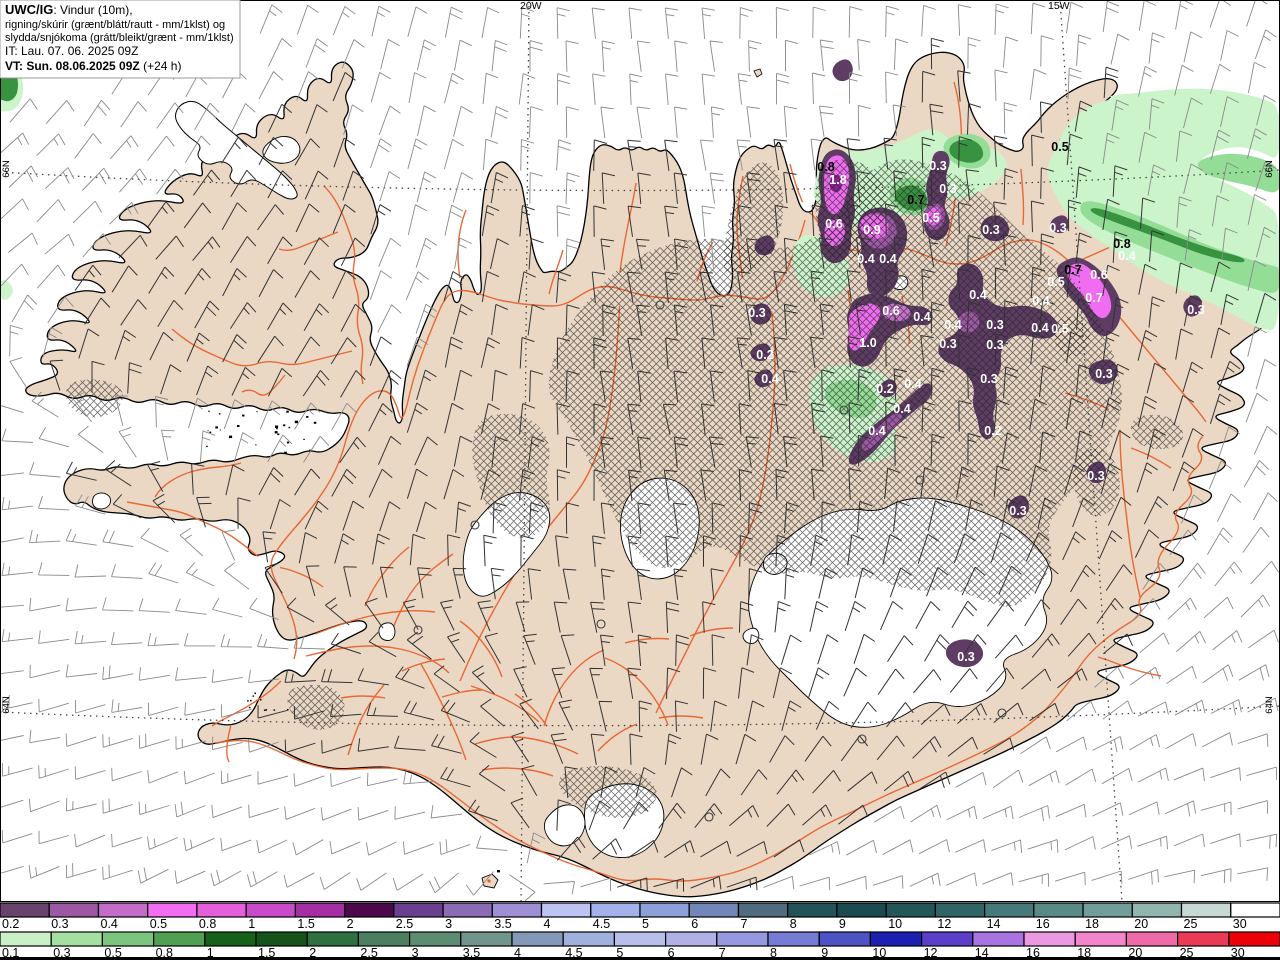 The width and height of the screenshot is (1280, 960). I want to click on svg-text: 14, so click(994, 924).